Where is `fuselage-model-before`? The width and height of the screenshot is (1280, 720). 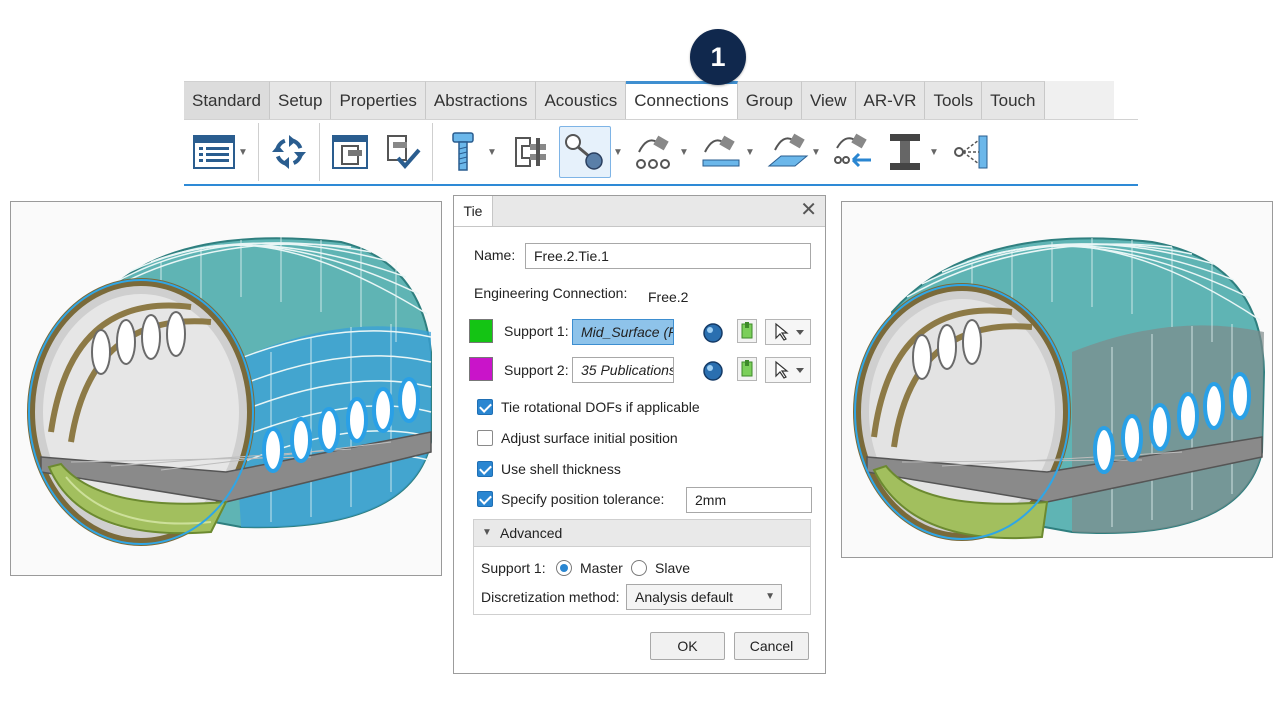 fuselage-model-before is located at coordinates (229, 391).